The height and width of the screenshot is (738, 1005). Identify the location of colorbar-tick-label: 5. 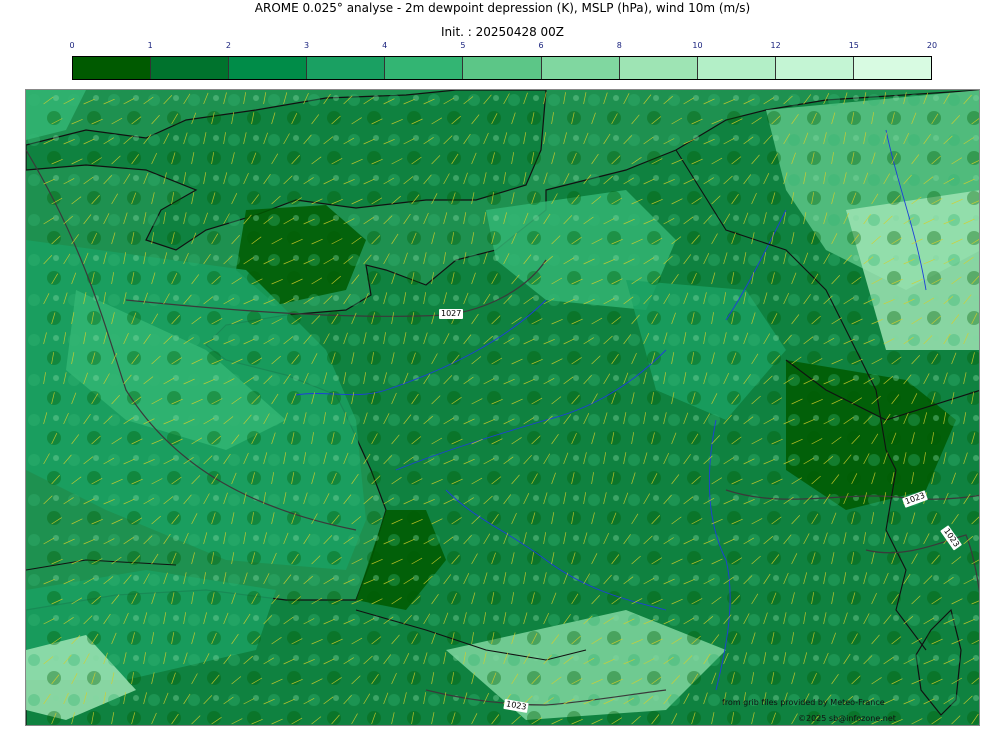
(463, 45).